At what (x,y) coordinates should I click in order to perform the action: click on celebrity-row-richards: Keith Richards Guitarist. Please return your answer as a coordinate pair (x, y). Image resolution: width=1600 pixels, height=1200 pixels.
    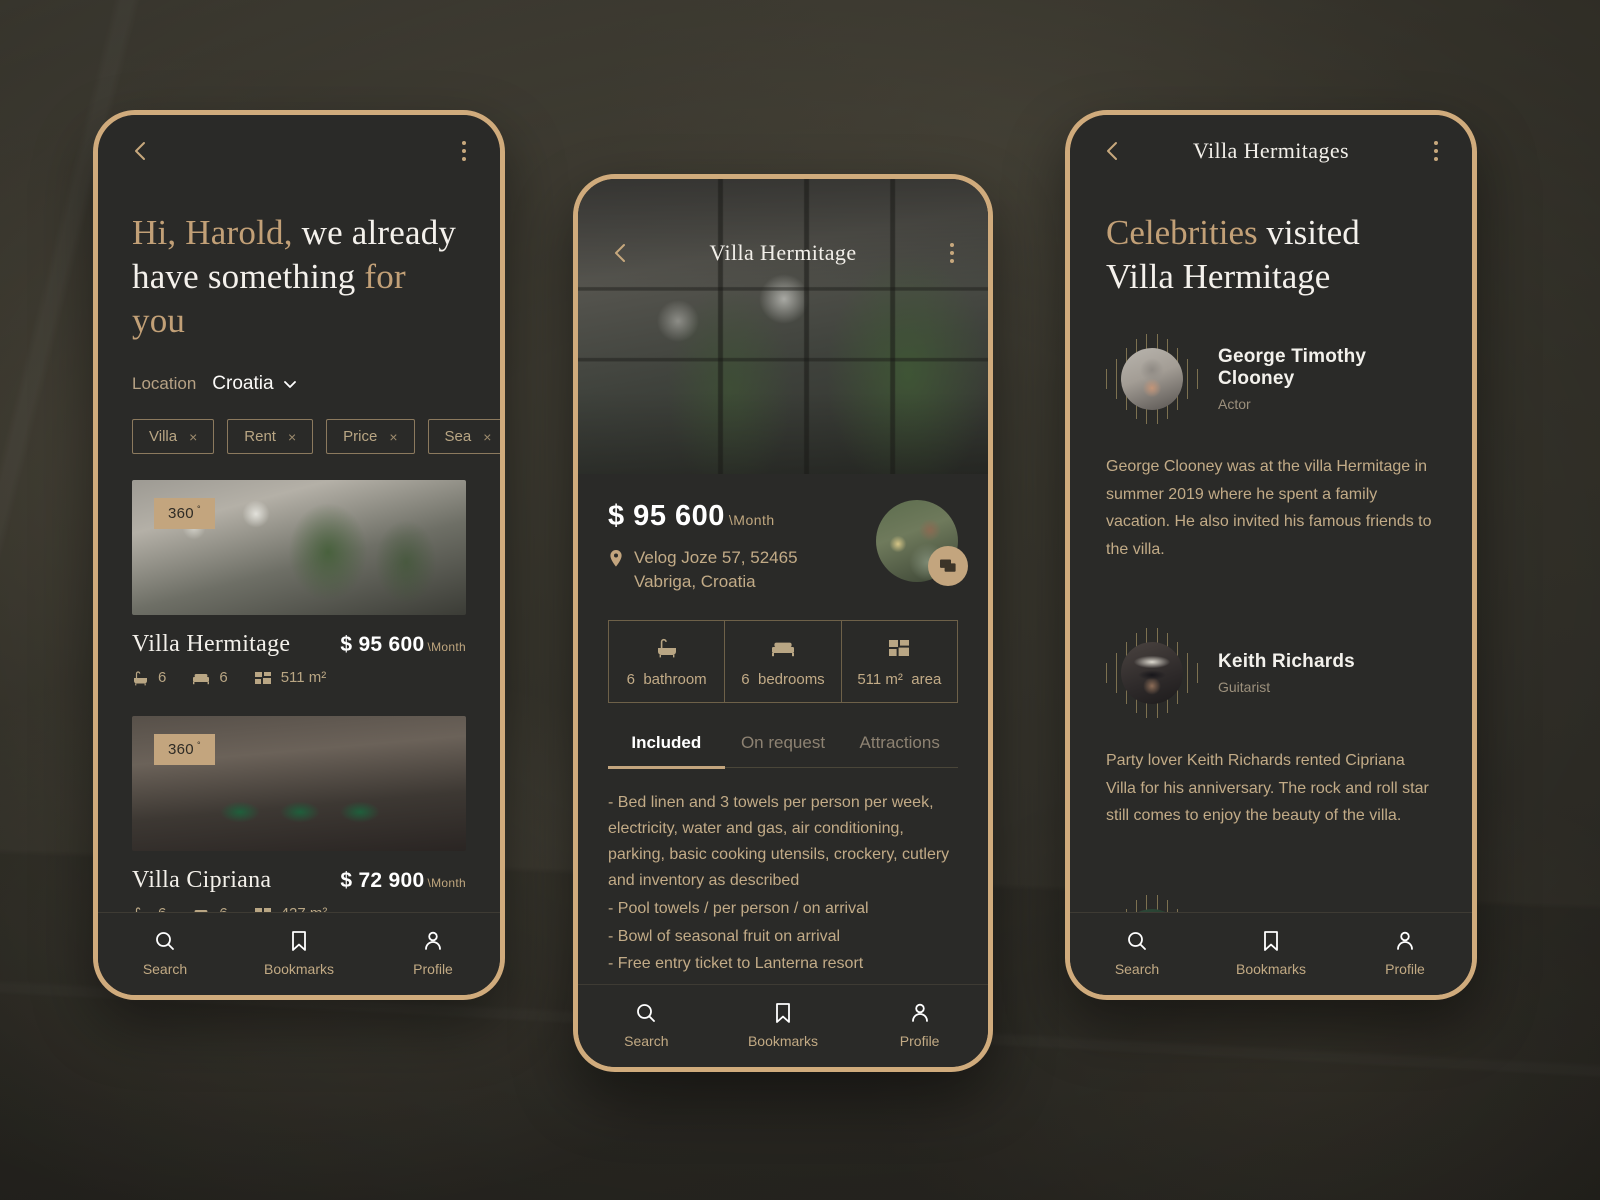
    Looking at the image, I should click on (1271, 656).